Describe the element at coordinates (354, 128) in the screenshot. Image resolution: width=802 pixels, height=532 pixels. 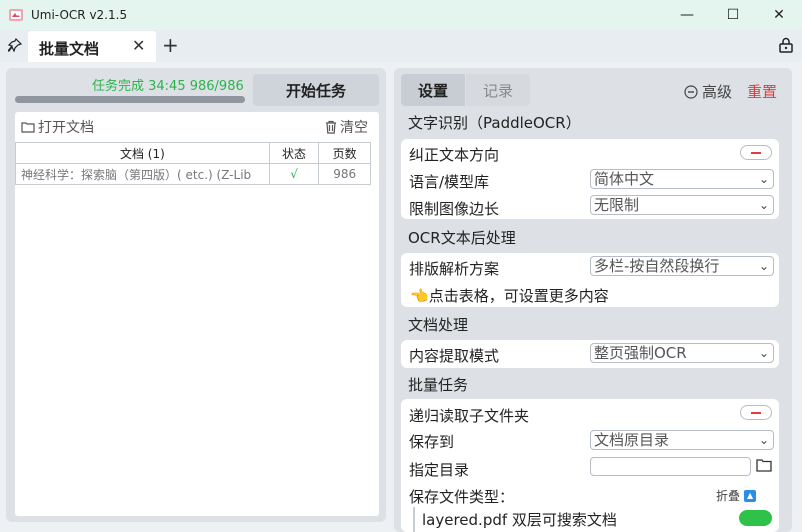
I see `clear-label: 清空` at that location.